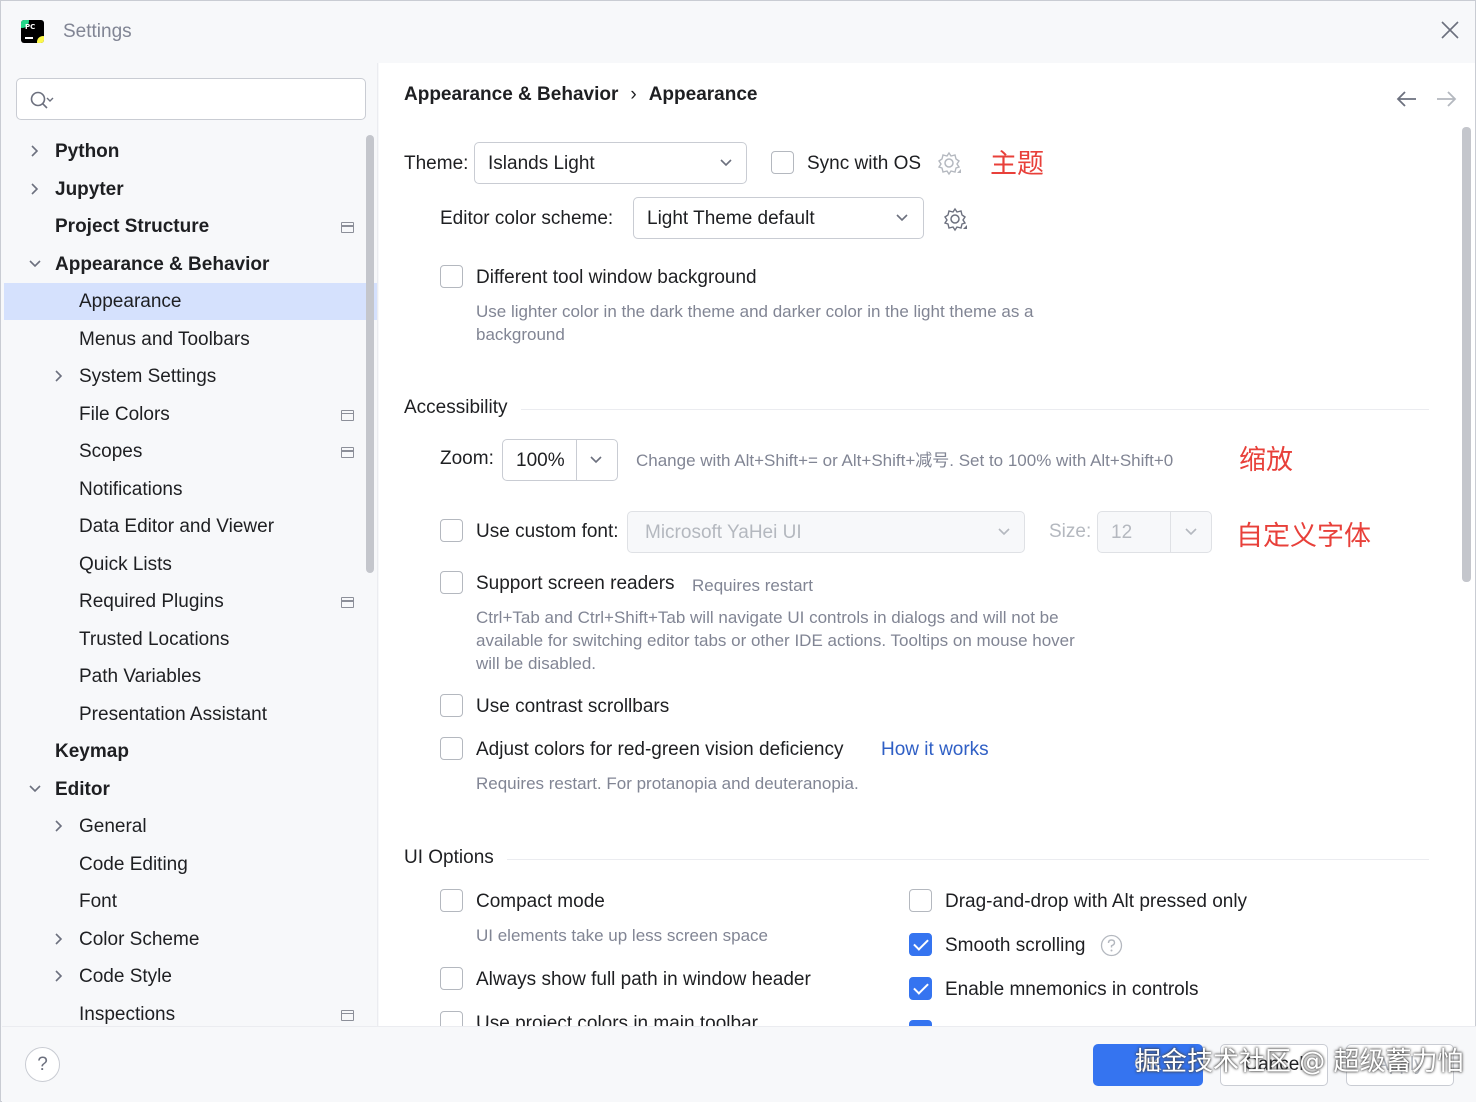  What do you see at coordinates (451, 978) in the screenshot?
I see `full-path-checkbox` at bounding box center [451, 978].